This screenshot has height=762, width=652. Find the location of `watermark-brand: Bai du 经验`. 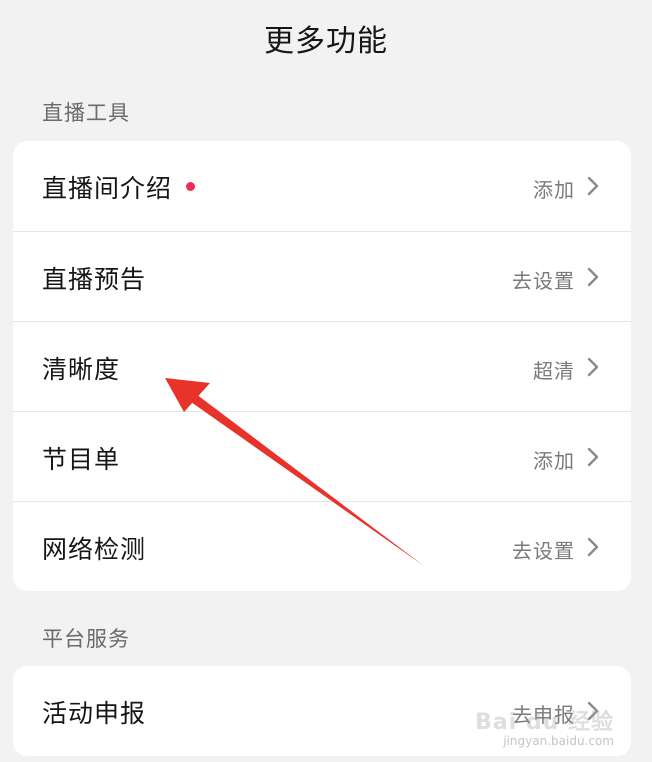

watermark-brand: Bai du 经验 is located at coordinates (544, 722).